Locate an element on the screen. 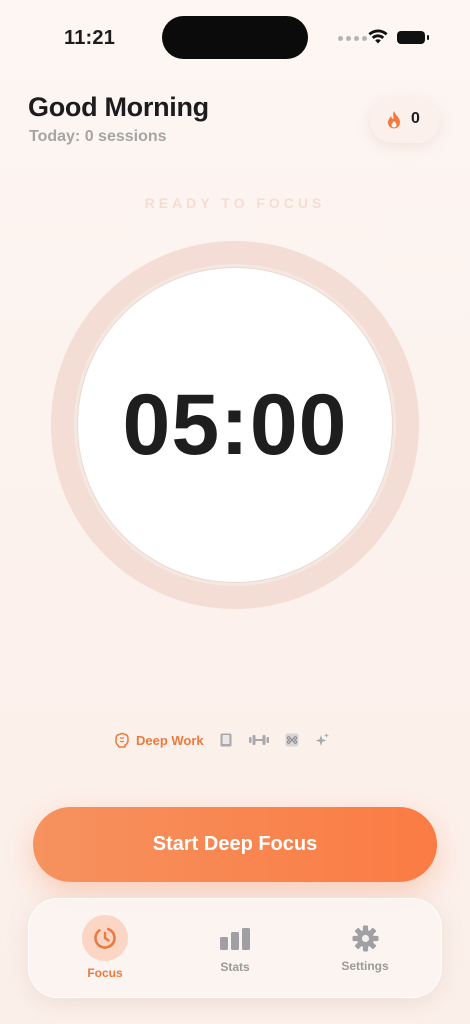 This screenshot has width=470, height=1024. flame-icon is located at coordinates (394, 120).